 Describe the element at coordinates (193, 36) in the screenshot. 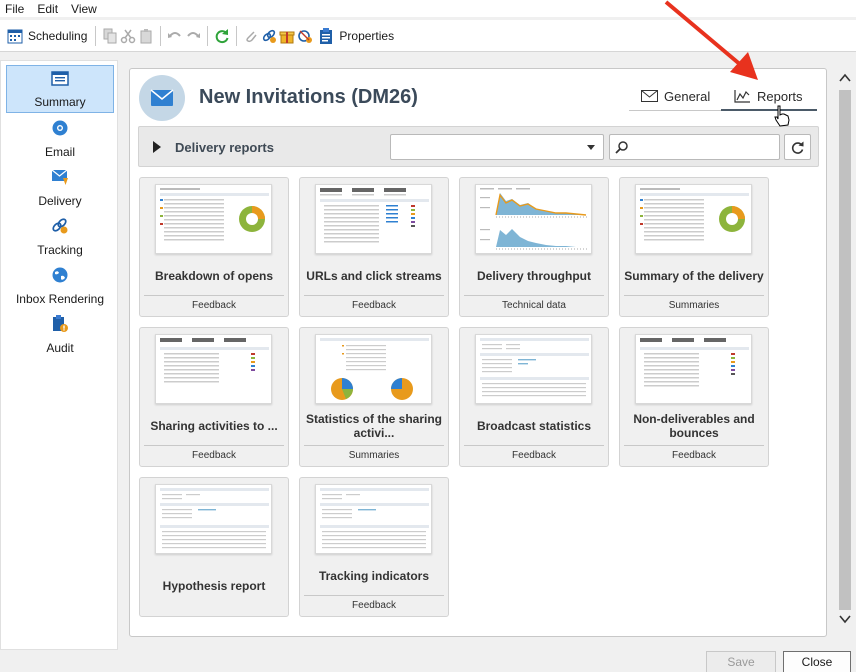

I see `redo-icon` at that location.